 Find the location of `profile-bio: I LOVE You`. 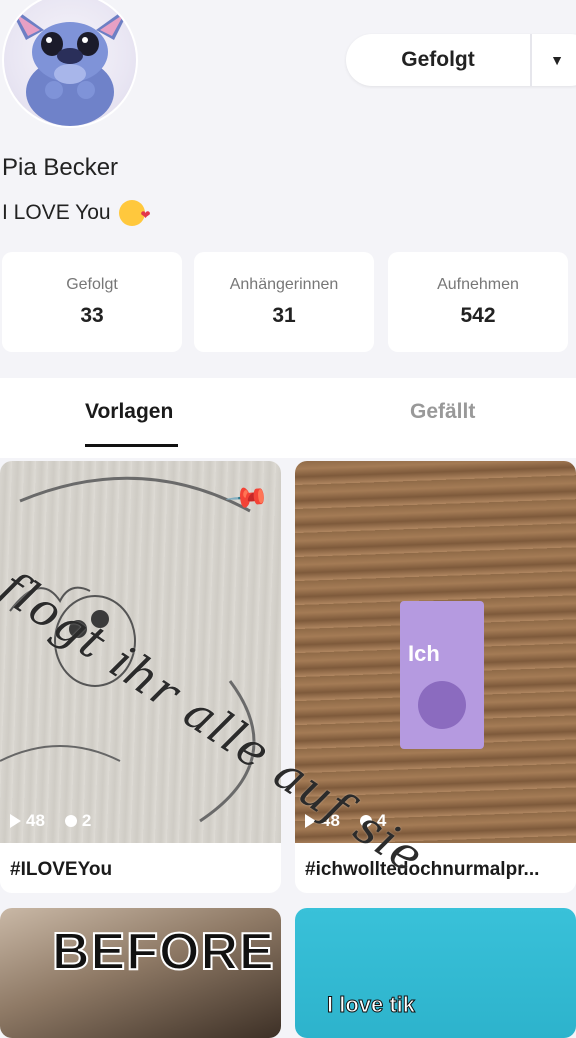

profile-bio: I LOVE You is located at coordinates (76, 213).